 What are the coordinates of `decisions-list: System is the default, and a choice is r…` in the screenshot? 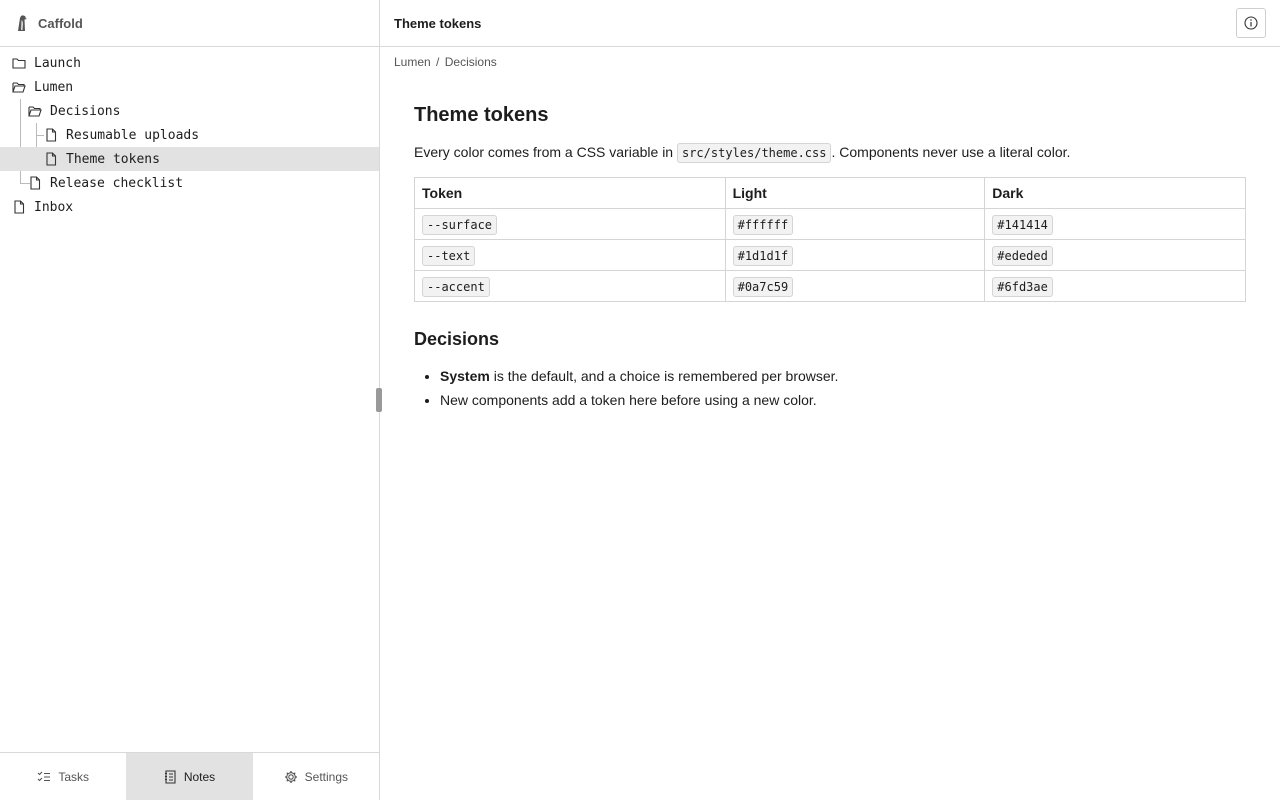 It's located at (830, 388).